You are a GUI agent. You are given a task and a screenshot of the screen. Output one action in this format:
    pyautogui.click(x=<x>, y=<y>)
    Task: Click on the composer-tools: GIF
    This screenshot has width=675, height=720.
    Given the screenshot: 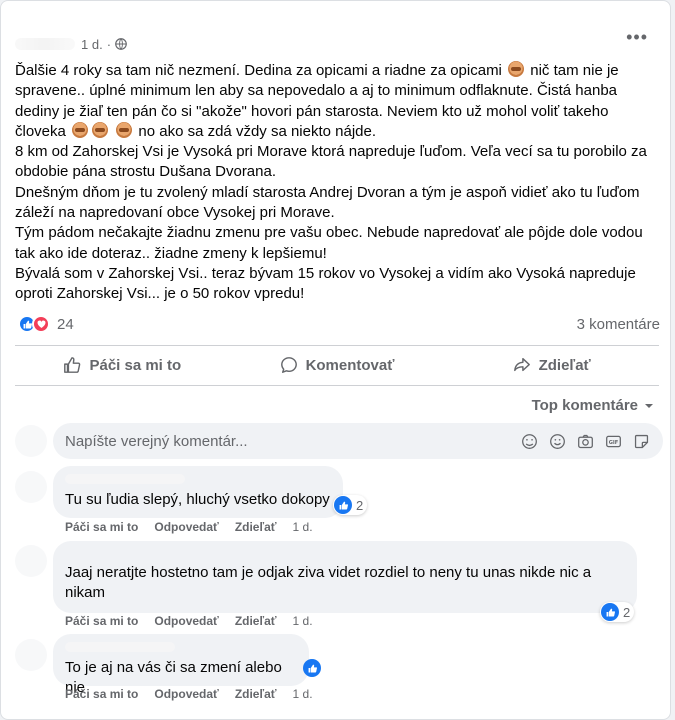 What is the action you would take?
    pyautogui.click(x=585, y=441)
    